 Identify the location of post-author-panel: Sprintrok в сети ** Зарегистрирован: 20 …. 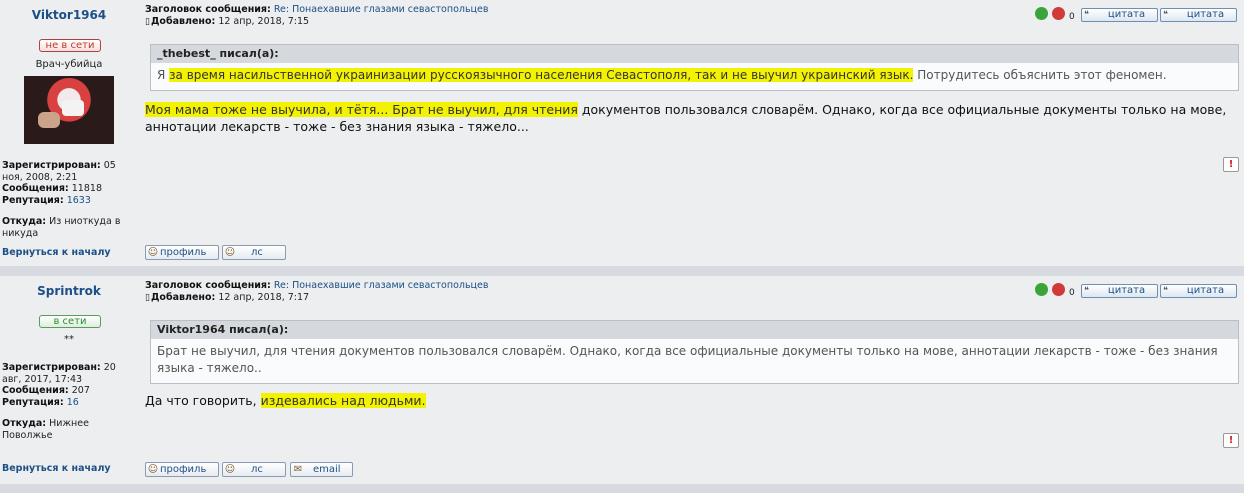
(69, 380).